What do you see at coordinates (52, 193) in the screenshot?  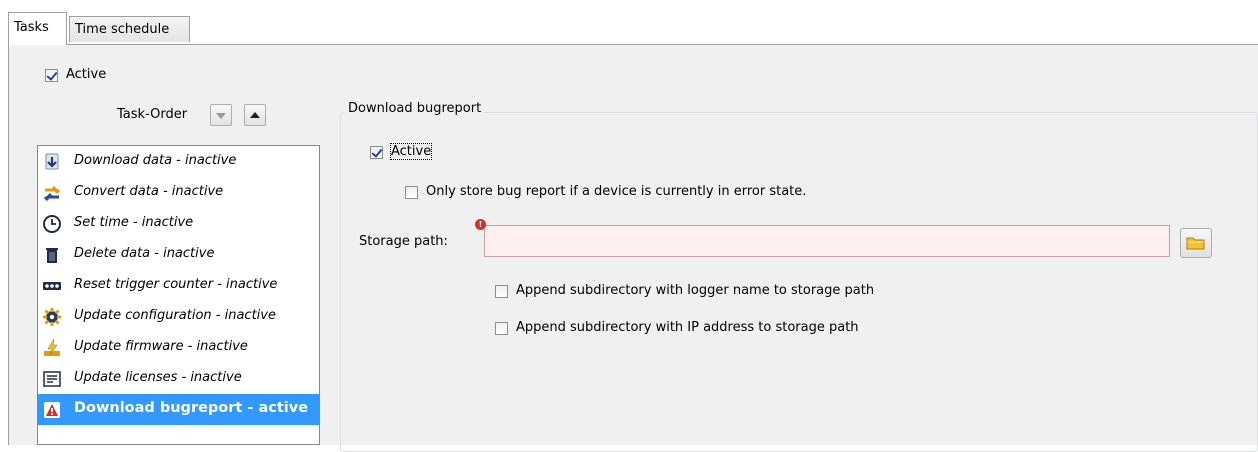 I see `convert-arrows-icon` at bounding box center [52, 193].